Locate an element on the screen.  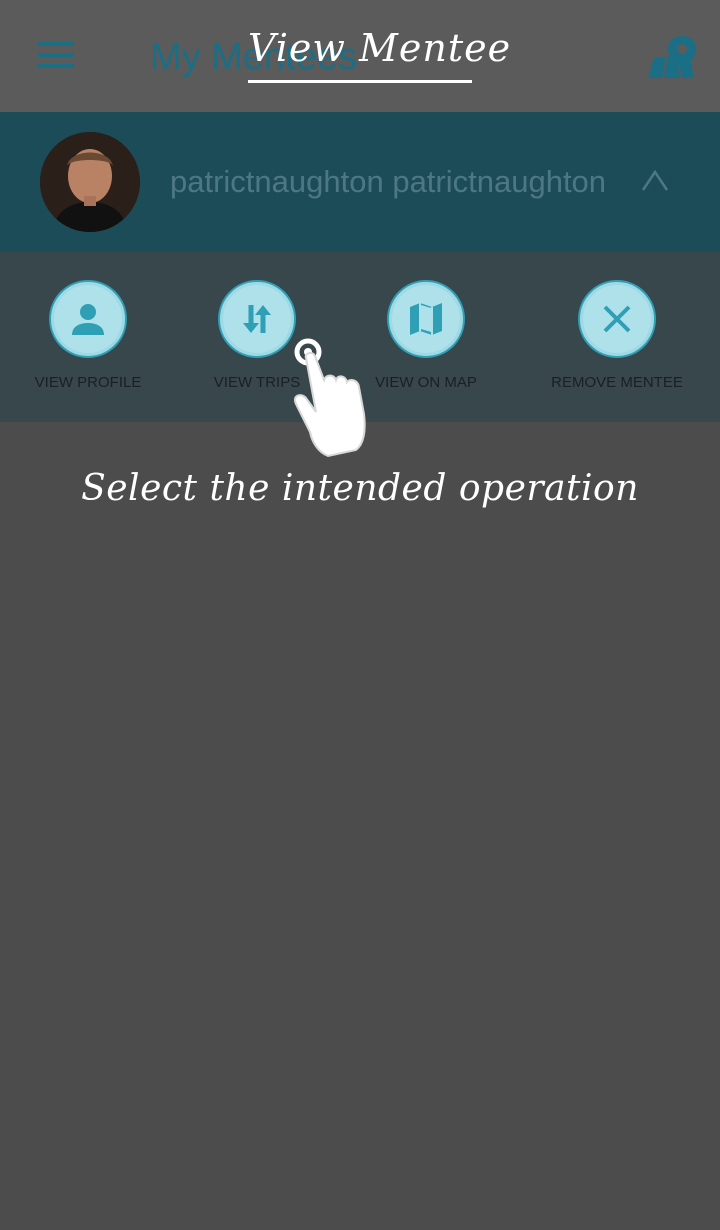
chevron-up-icon is located at coordinates (655, 180).